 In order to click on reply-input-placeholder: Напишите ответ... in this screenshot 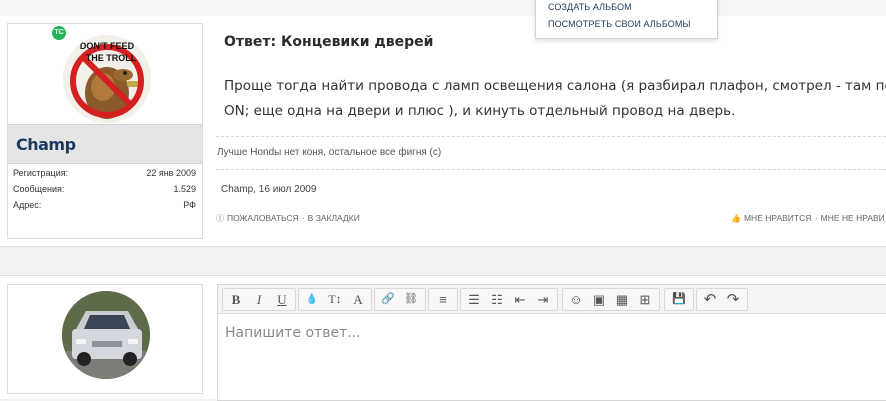, I will do `click(293, 333)`.